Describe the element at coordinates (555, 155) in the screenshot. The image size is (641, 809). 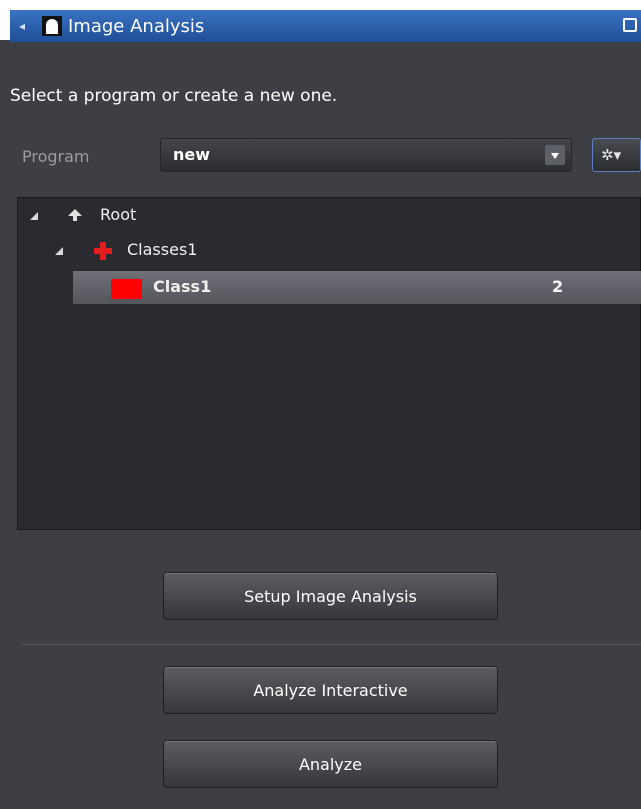
I see `chevron-down-icon` at that location.